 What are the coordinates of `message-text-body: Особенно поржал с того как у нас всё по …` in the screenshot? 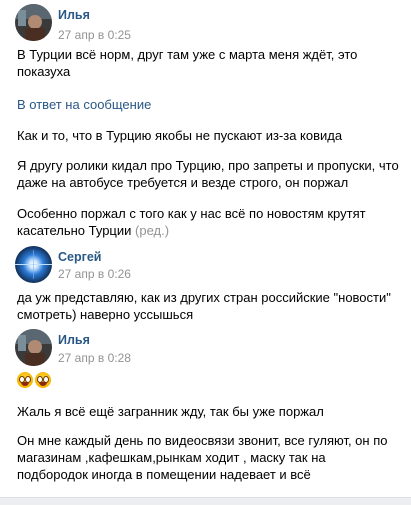 It's located at (191, 222).